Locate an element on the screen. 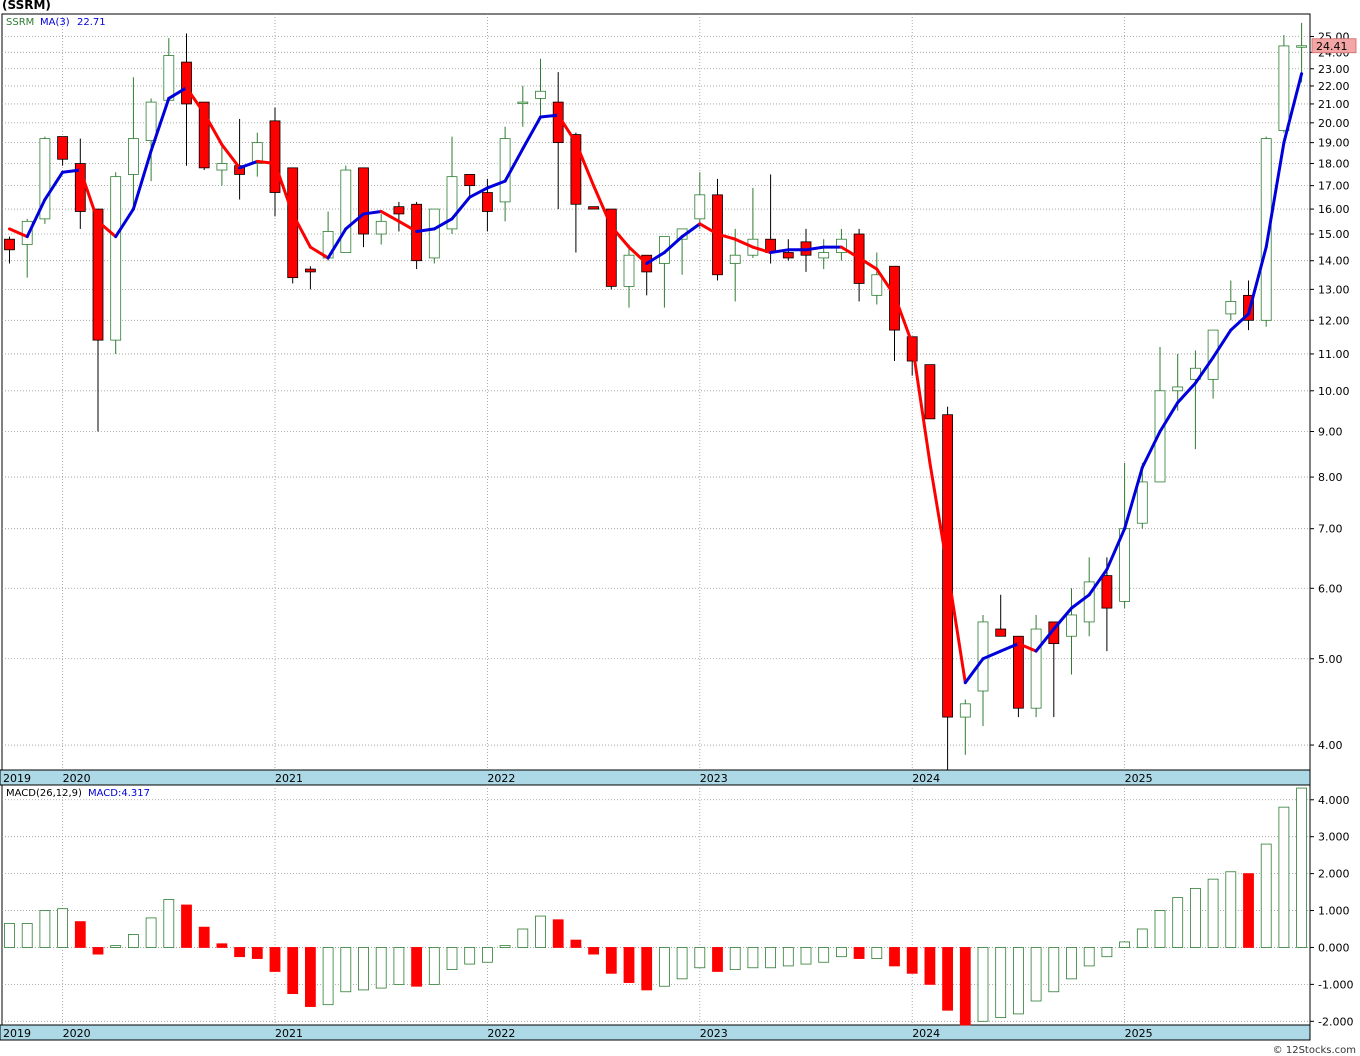 The width and height of the screenshot is (1360, 1056). price-y-tick-label: 20.00 is located at coordinates (1334, 123).